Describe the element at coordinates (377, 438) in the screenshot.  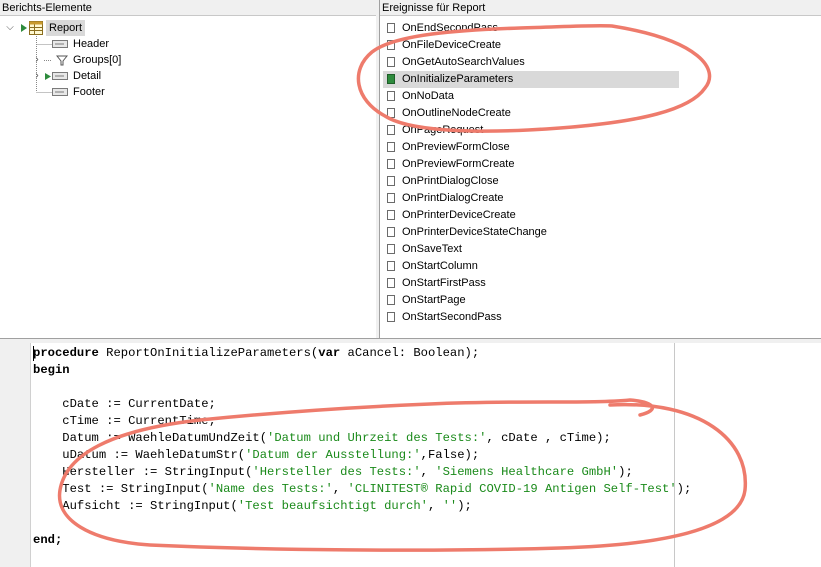
I see `string-token: 'Datum und Uhrzeit des Tests:'` at that location.